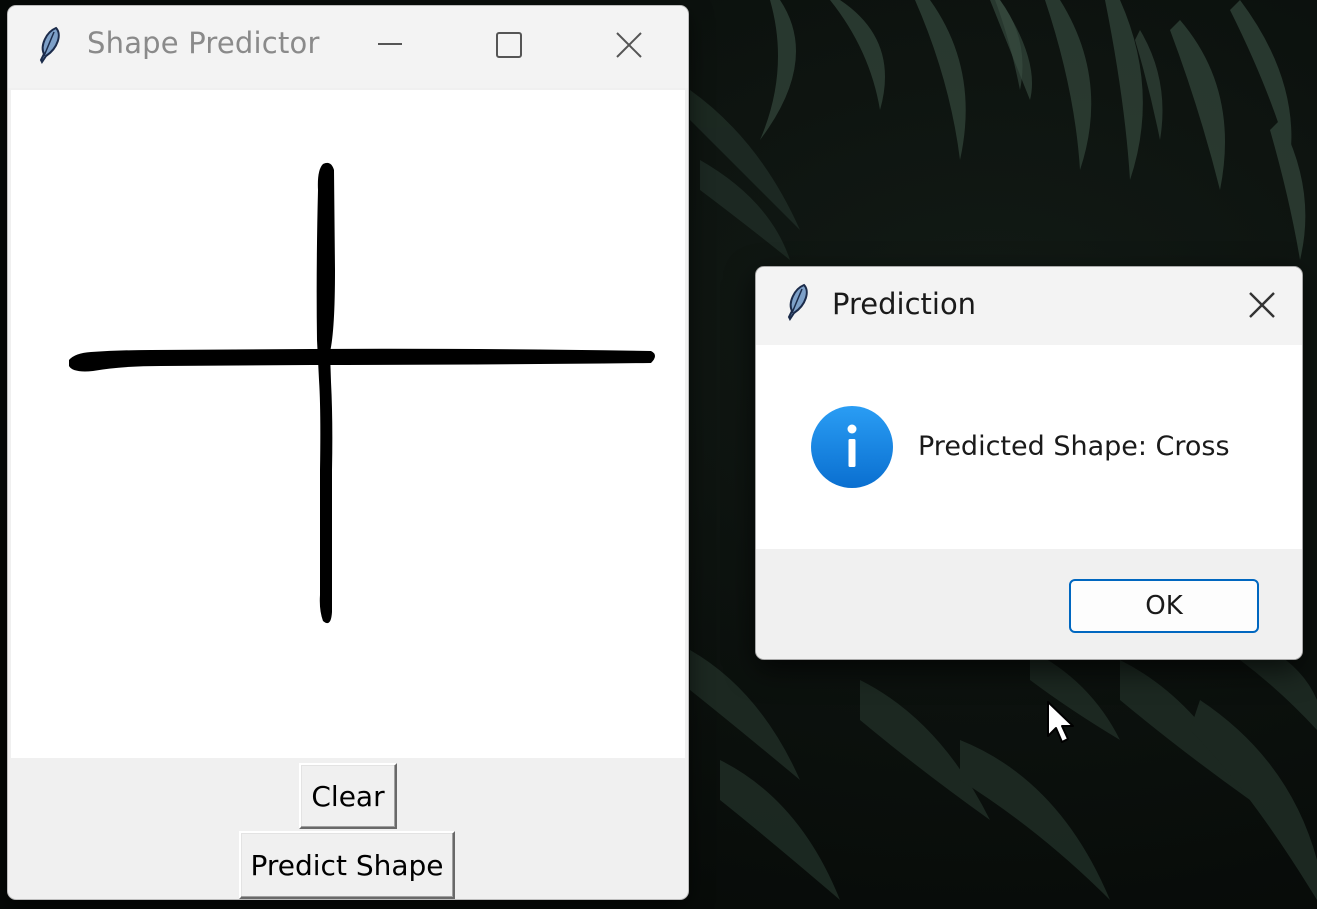  I want to click on minimize-icon, so click(390, 44).